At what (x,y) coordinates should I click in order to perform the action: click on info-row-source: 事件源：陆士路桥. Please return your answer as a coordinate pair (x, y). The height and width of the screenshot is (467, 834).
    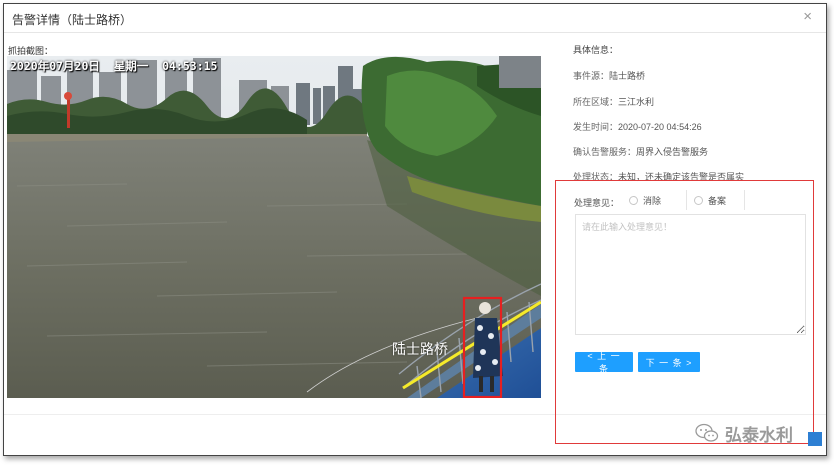
    Looking at the image, I should click on (609, 75).